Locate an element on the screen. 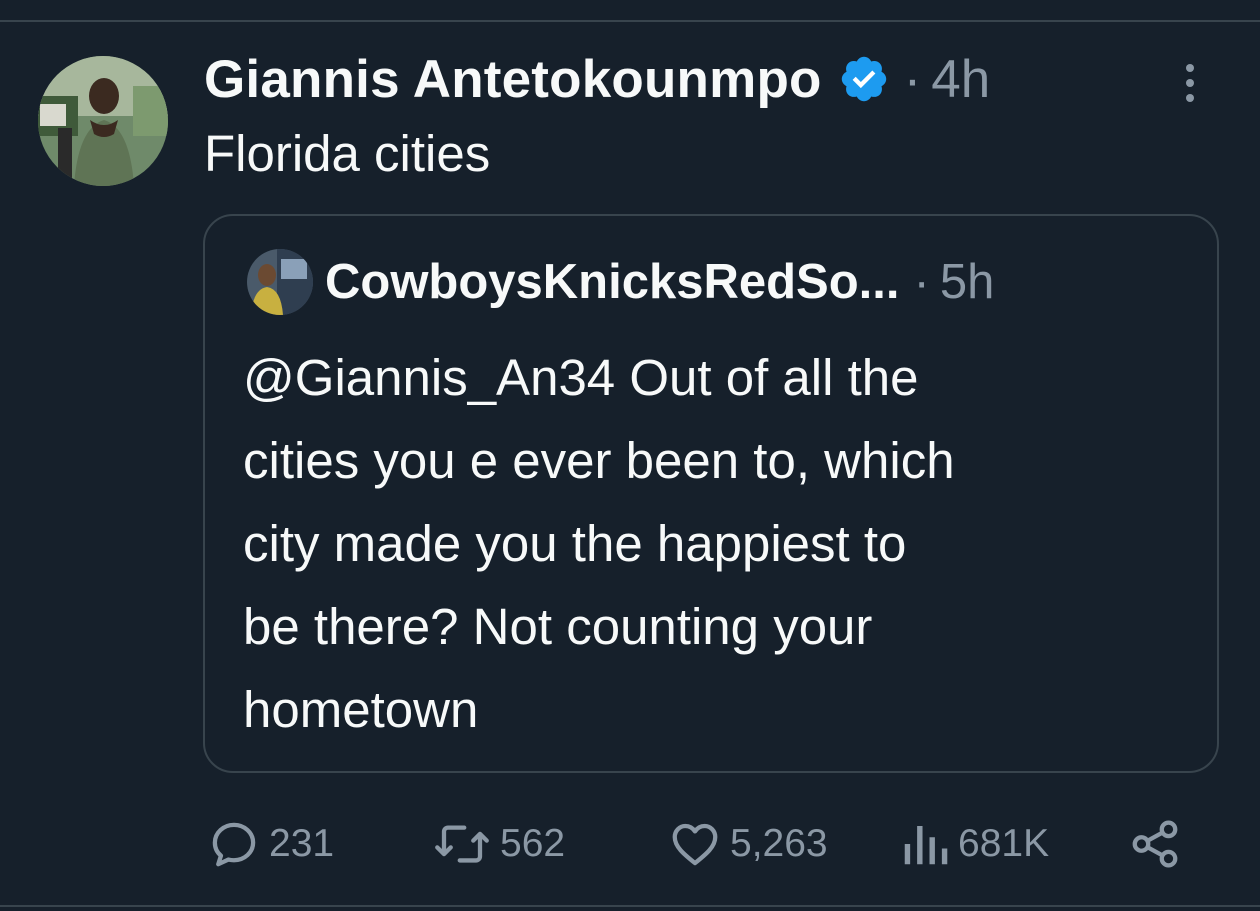 The image size is (1260, 911). reply-count: 231 is located at coordinates (302, 843).